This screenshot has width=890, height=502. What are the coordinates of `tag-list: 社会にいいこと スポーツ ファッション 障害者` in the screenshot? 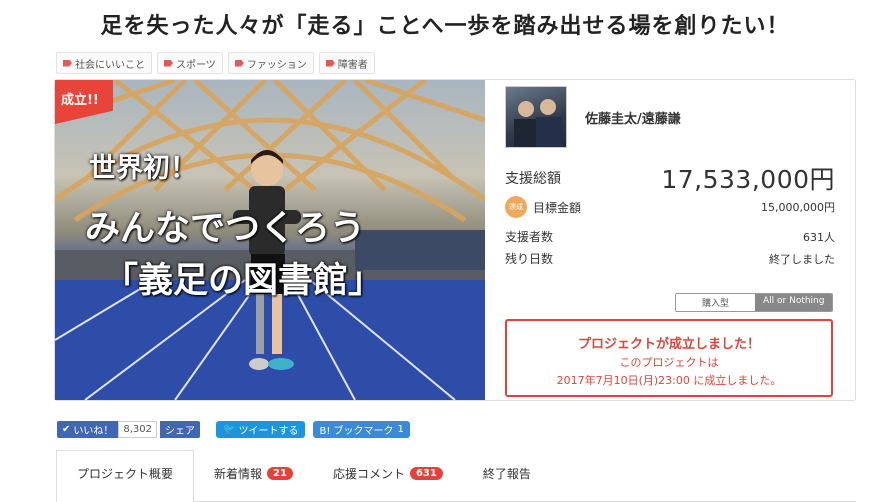 It's located at (215, 63).